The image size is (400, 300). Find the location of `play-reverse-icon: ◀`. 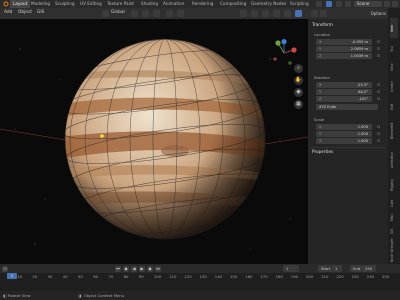

play-reverse-icon: ◀ is located at coordinates (134, 268).